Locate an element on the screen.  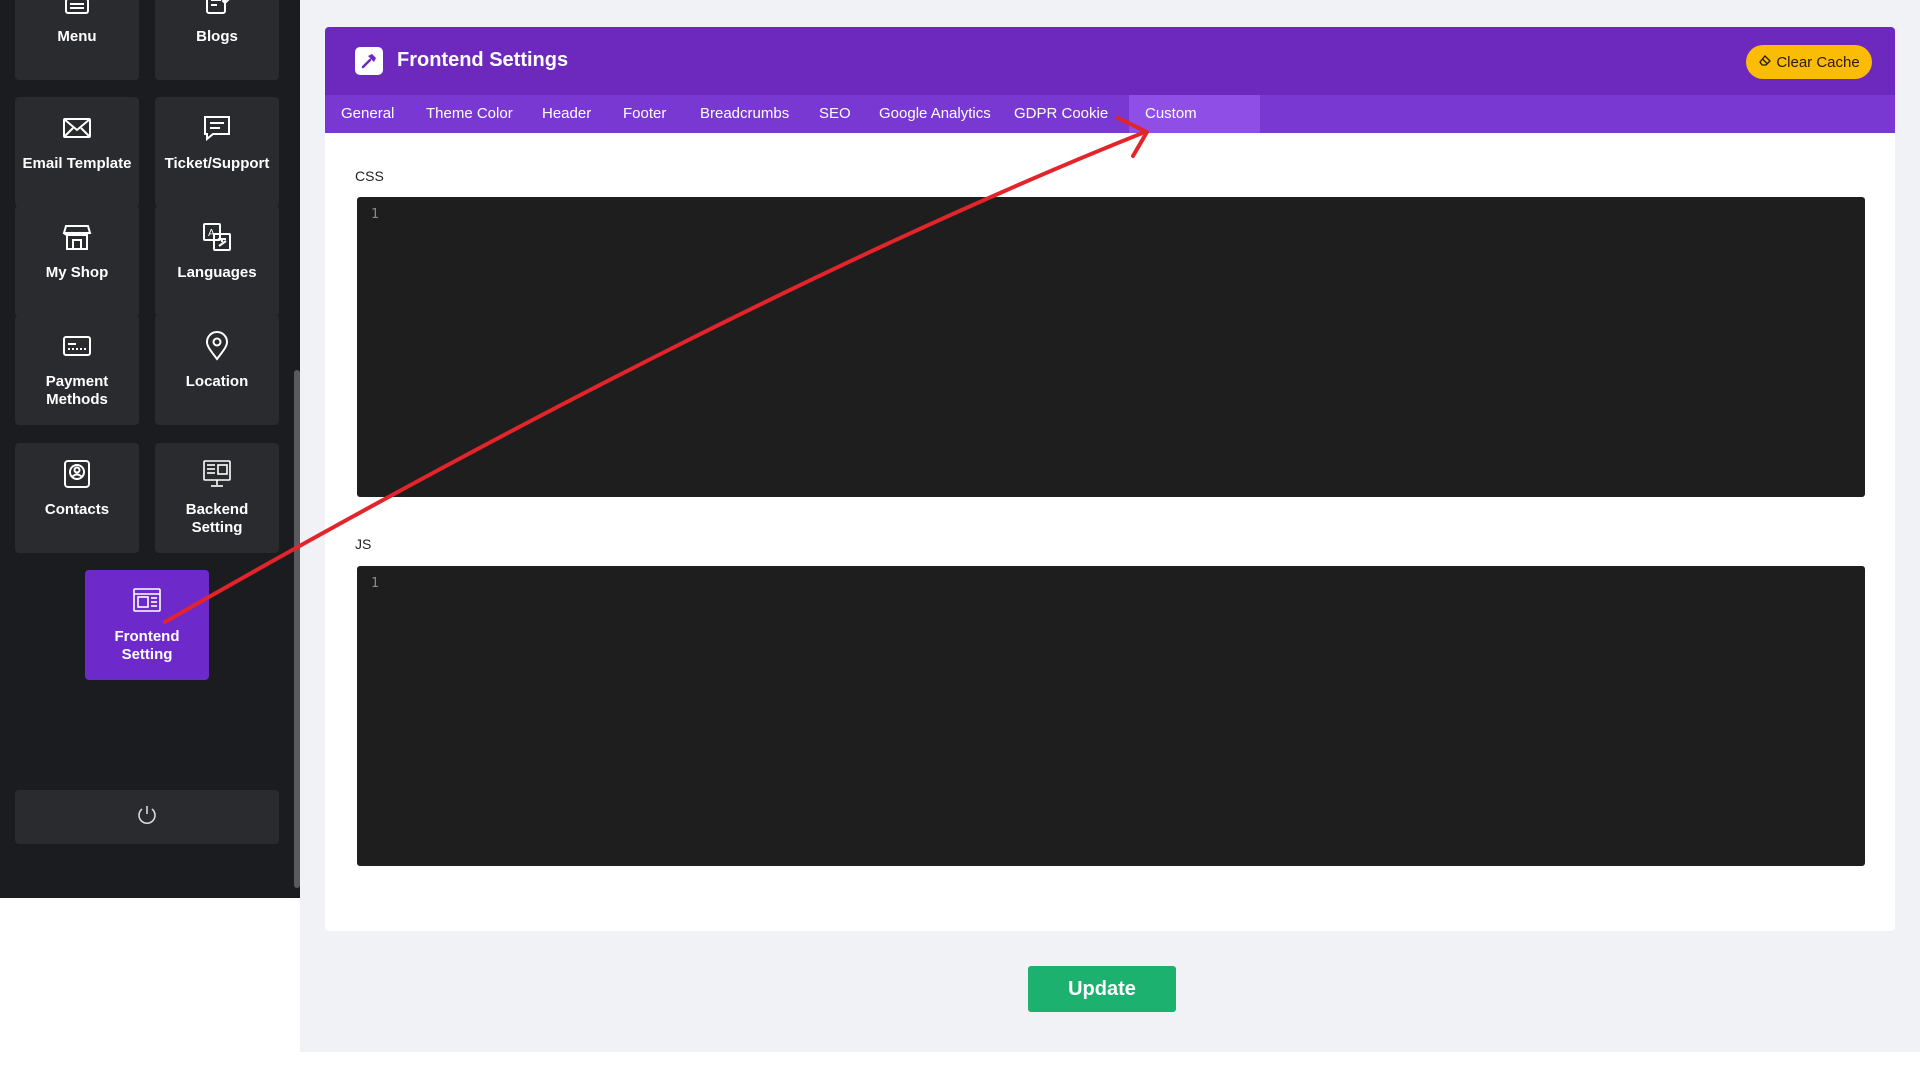
svg-text: A is located at coordinates (211, 233).